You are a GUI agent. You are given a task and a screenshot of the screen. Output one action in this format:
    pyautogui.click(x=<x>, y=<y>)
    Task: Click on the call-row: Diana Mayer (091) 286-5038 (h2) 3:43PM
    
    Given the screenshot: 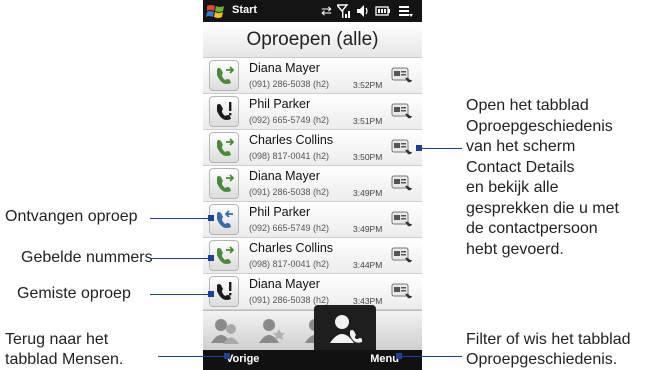 What is the action you would take?
    pyautogui.click(x=312, y=292)
    